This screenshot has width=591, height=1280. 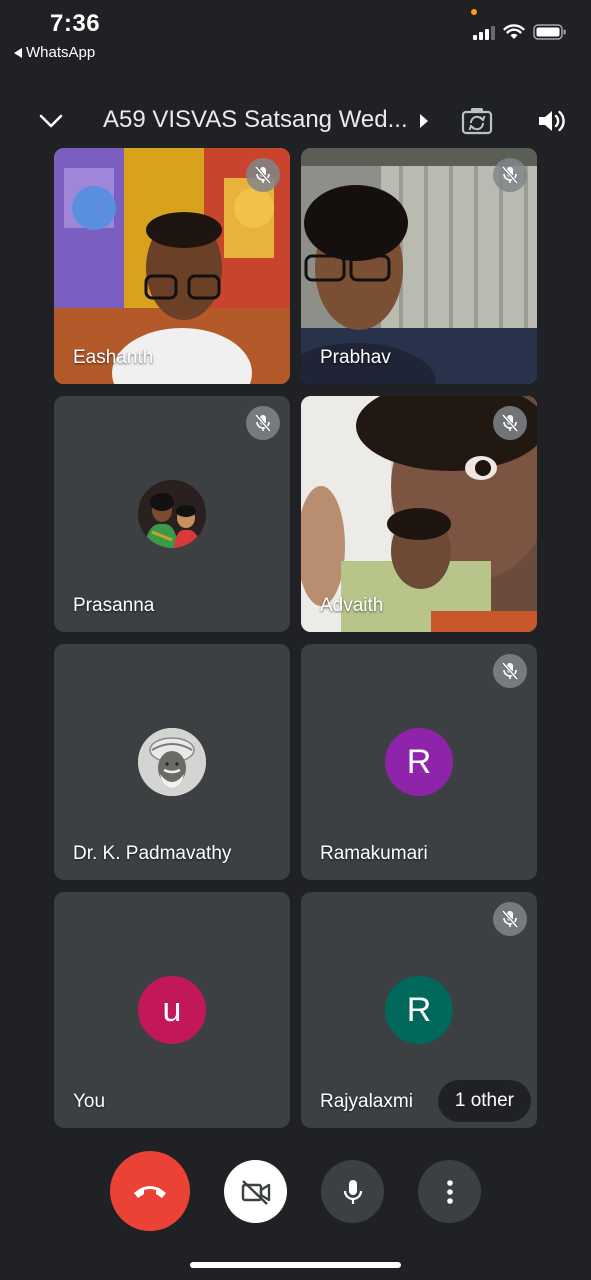 I want to click on orange-privacy-dot, so click(x=474, y=12).